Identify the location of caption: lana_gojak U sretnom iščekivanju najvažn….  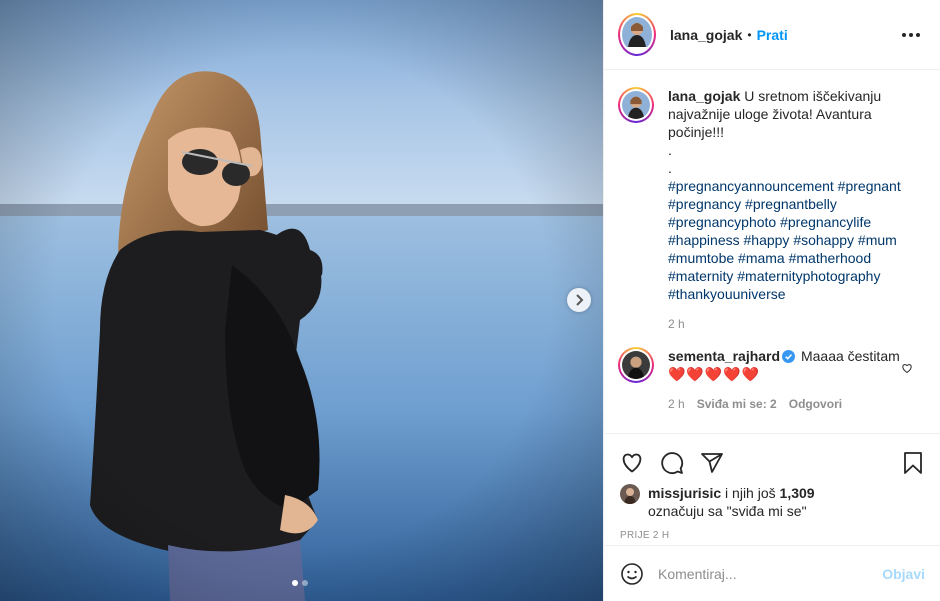
(772, 210).